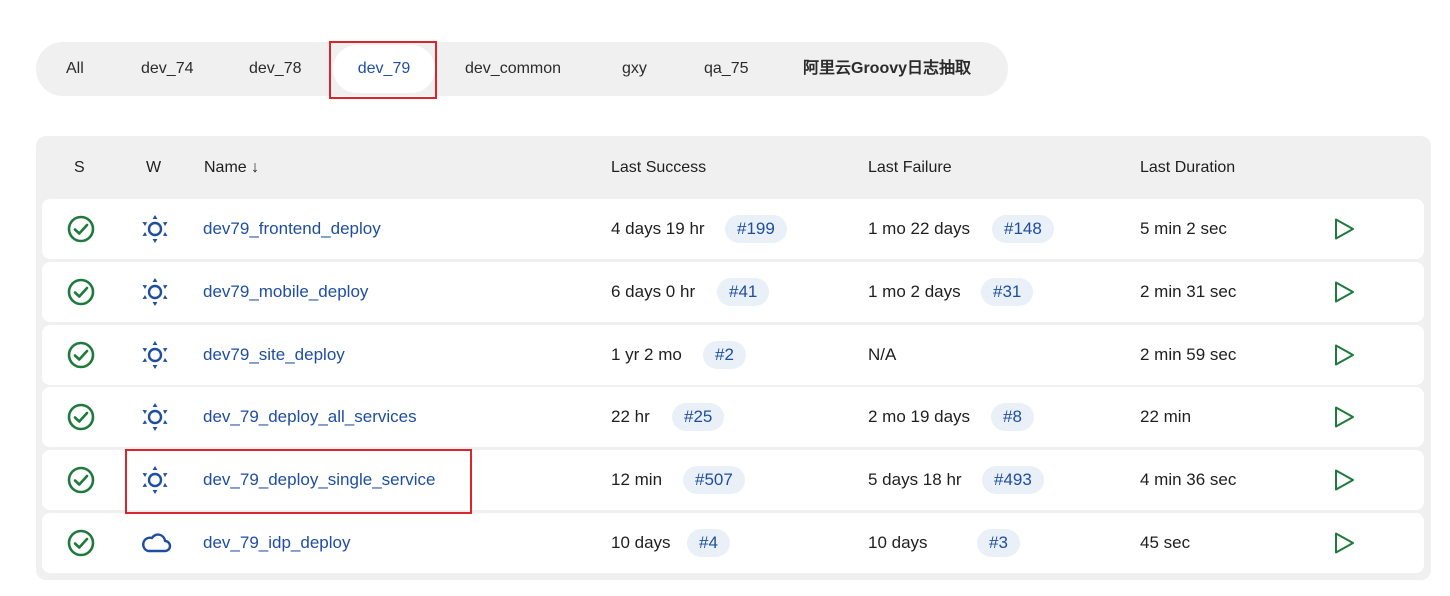  Describe the element at coordinates (708, 543) in the screenshot. I see `last-success-build-badge: #4` at that location.